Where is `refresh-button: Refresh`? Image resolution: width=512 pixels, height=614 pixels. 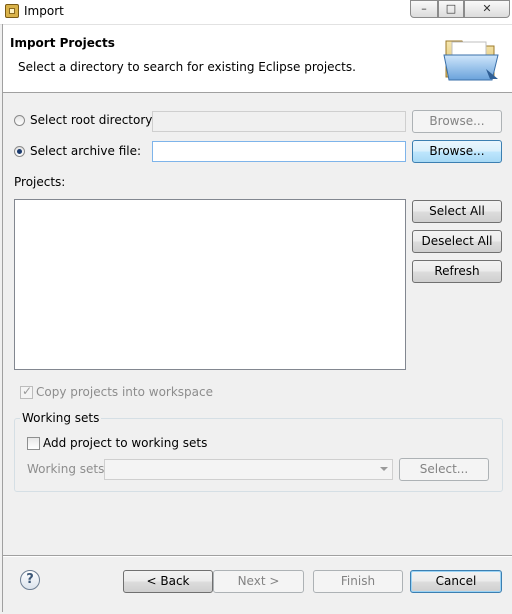
refresh-button: Refresh is located at coordinates (457, 271).